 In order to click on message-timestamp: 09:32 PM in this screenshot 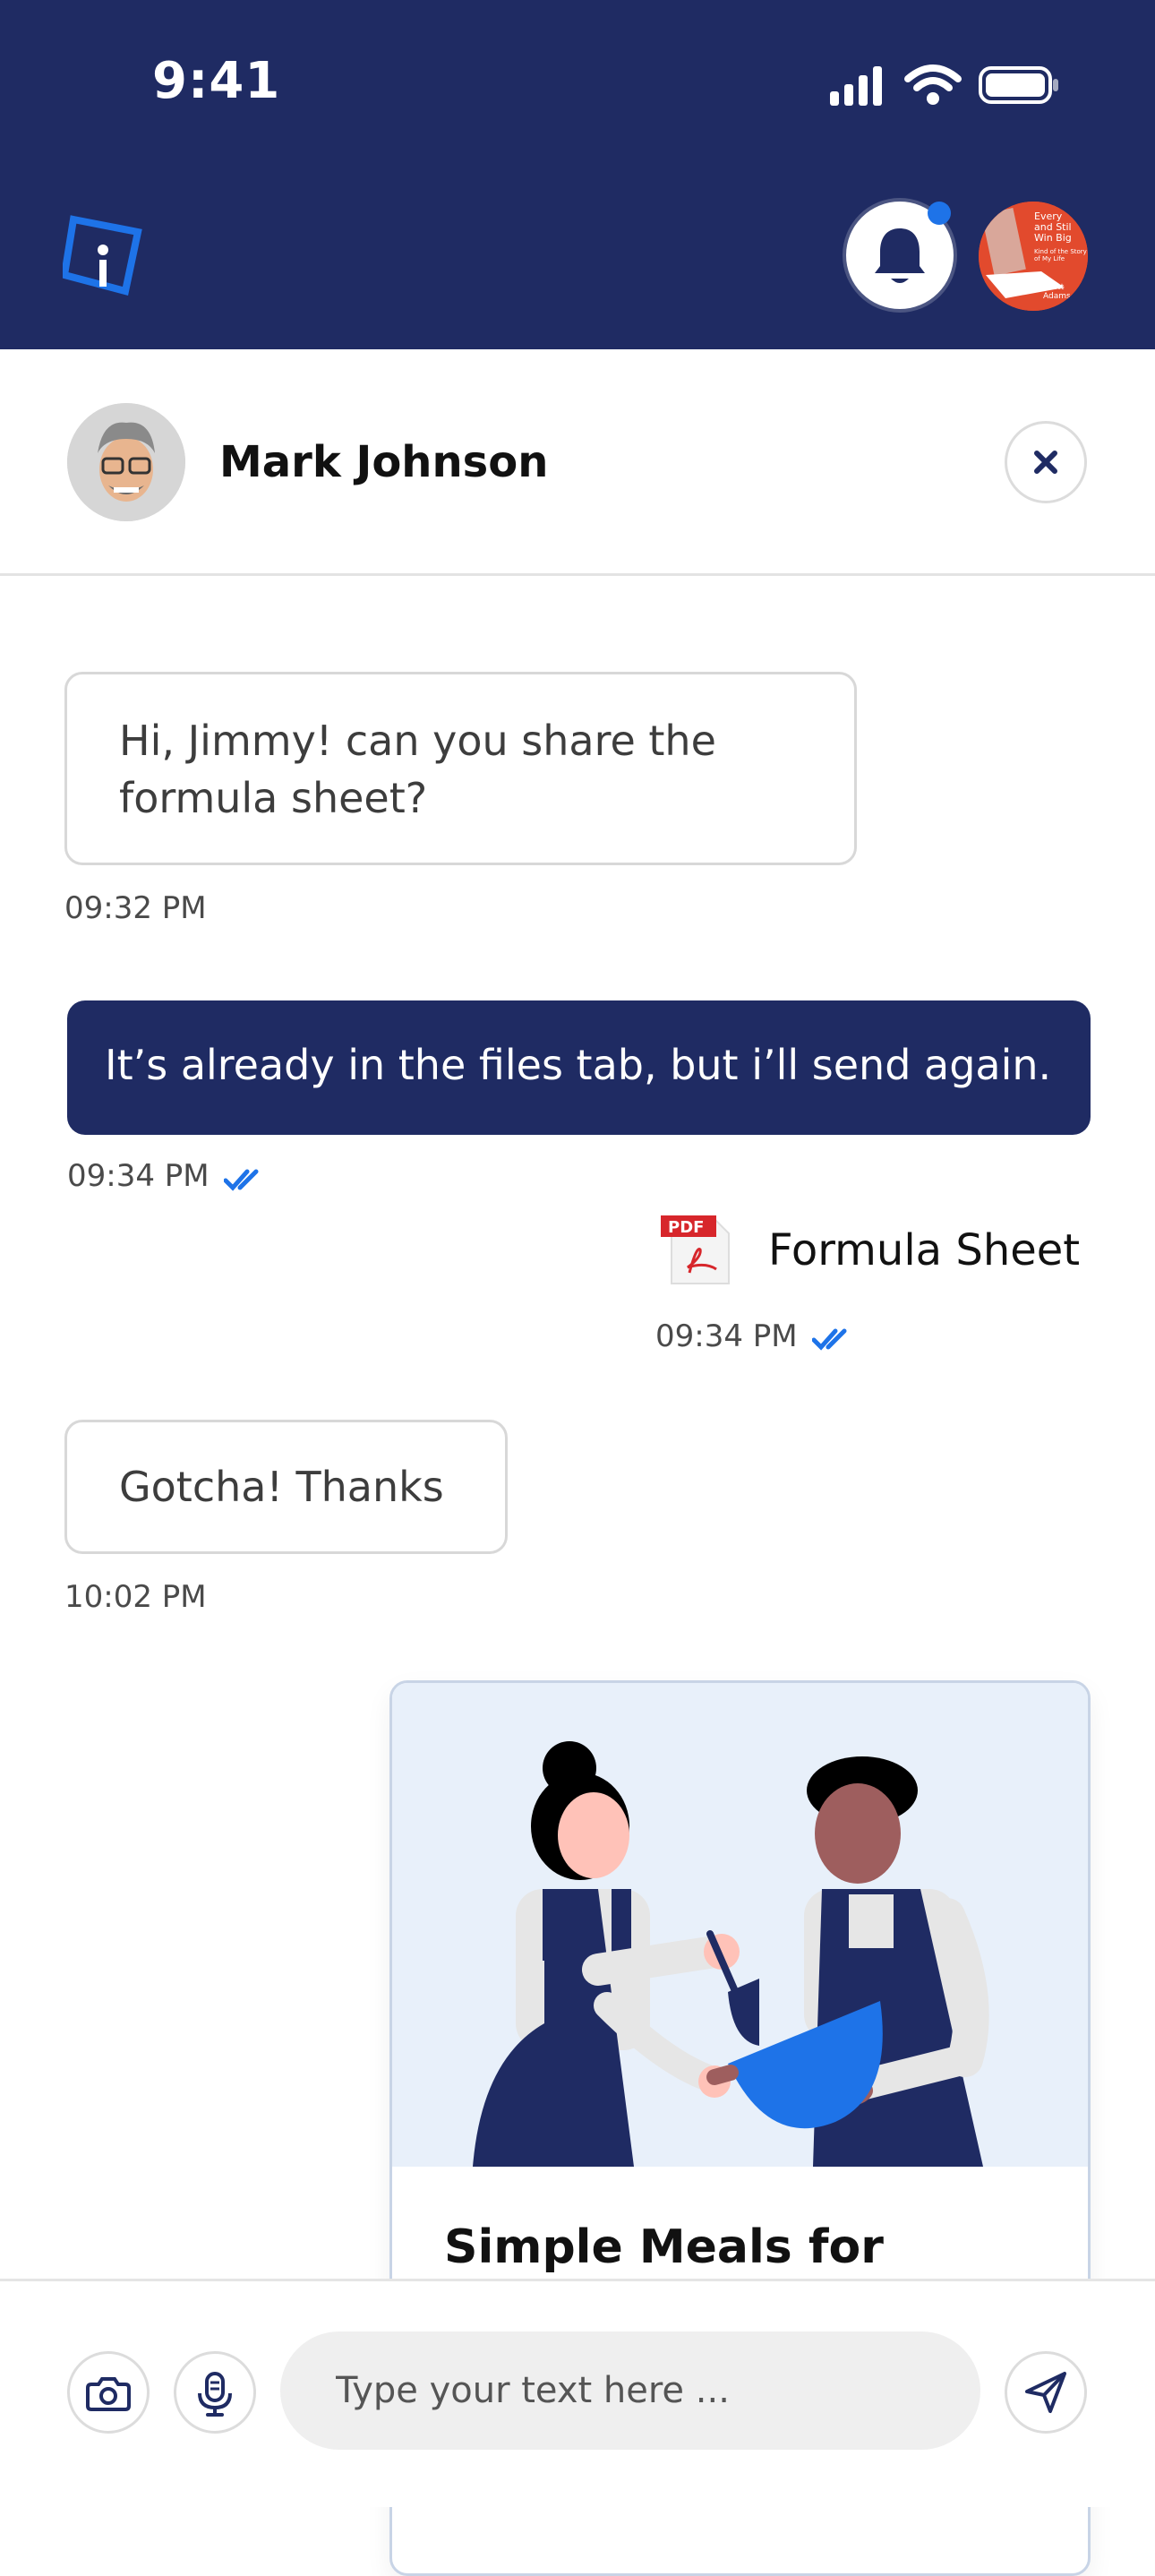, I will do `click(135, 908)`.